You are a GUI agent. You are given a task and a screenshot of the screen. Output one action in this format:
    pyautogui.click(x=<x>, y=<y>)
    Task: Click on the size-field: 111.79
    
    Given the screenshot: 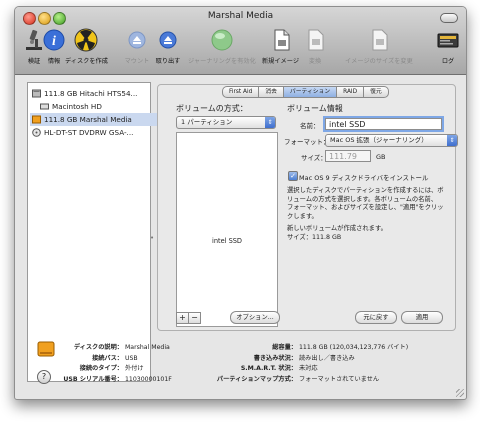 What is the action you would take?
    pyautogui.click(x=348, y=156)
    